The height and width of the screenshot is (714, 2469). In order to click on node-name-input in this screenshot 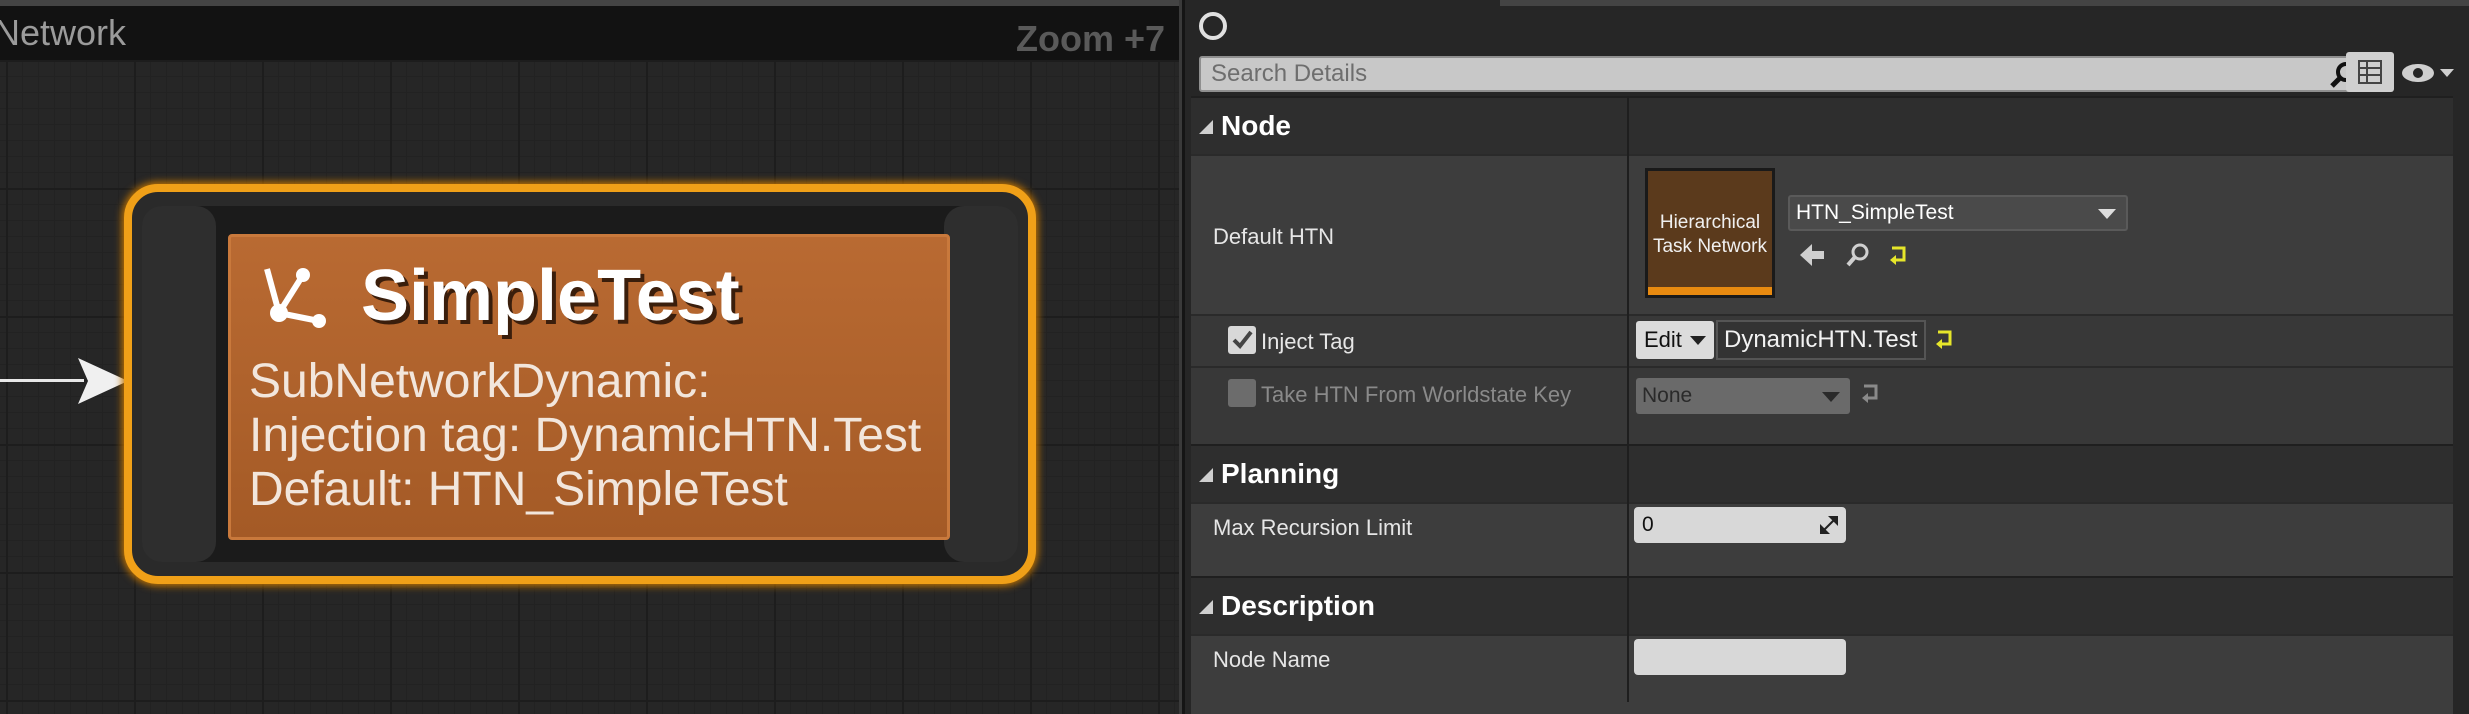, I will do `click(1740, 657)`.